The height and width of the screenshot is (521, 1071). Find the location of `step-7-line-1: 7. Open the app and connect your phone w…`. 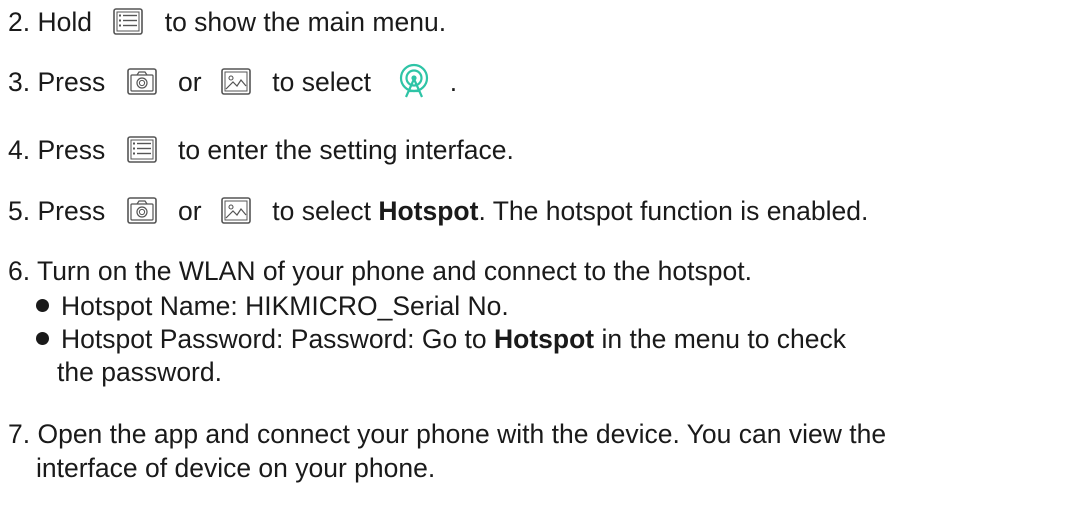

step-7-line-1: 7. Open the app and connect your phone w… is located at coordinates (447, 434).